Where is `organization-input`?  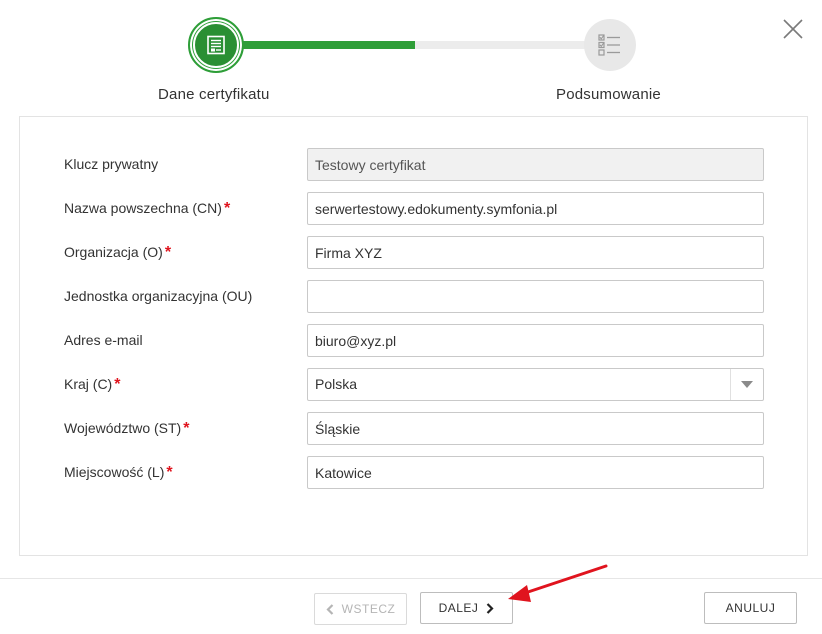 organization-input is located at coordinates (535, 252).